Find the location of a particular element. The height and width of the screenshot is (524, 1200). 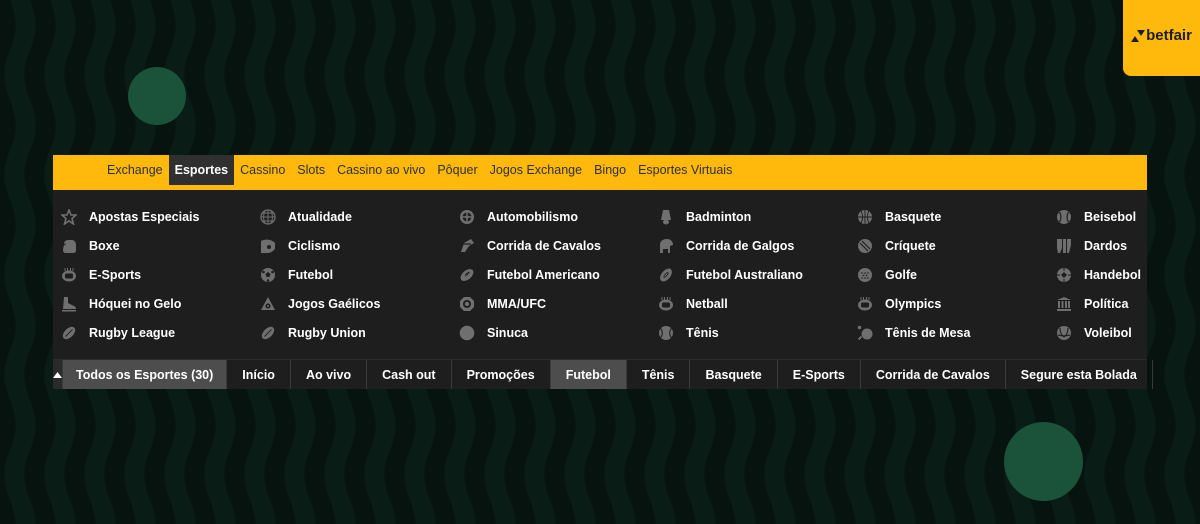

boxing-glove-icon is located at coordinates (68, 245).